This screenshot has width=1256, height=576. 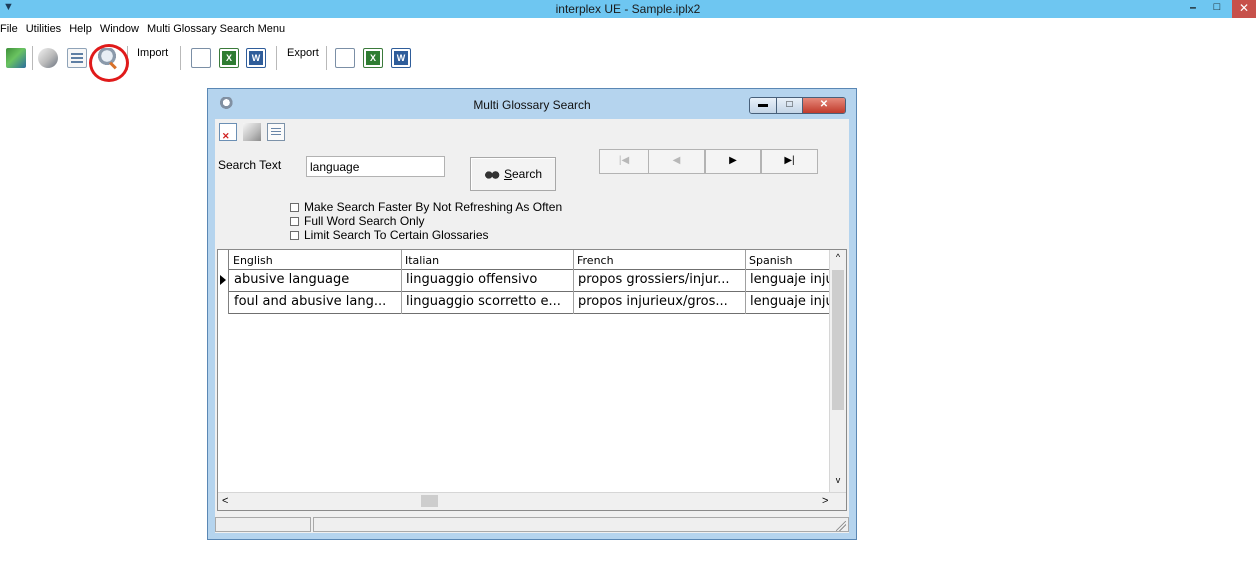 I want to click on limit-glossaries-checkbox, so click(x=294, y=235).